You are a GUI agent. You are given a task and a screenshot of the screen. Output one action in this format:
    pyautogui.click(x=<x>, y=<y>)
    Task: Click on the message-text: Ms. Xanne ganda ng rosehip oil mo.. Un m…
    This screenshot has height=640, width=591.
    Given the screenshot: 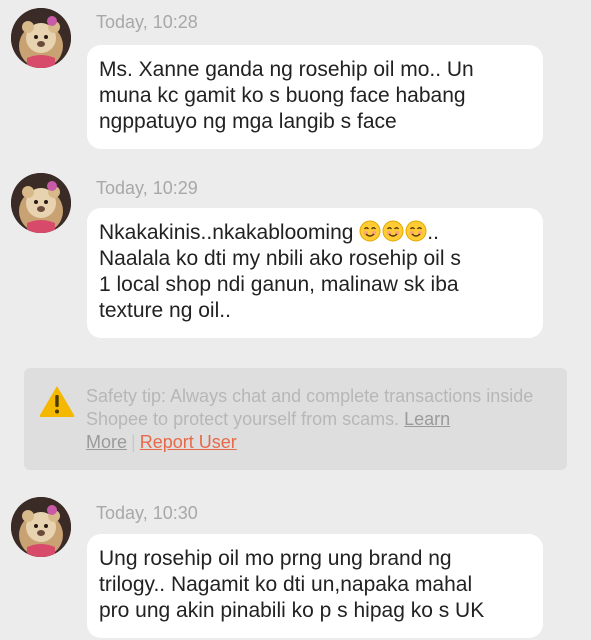 What is the action you would take?
    pyautogui.click(x=286, y=95)
    